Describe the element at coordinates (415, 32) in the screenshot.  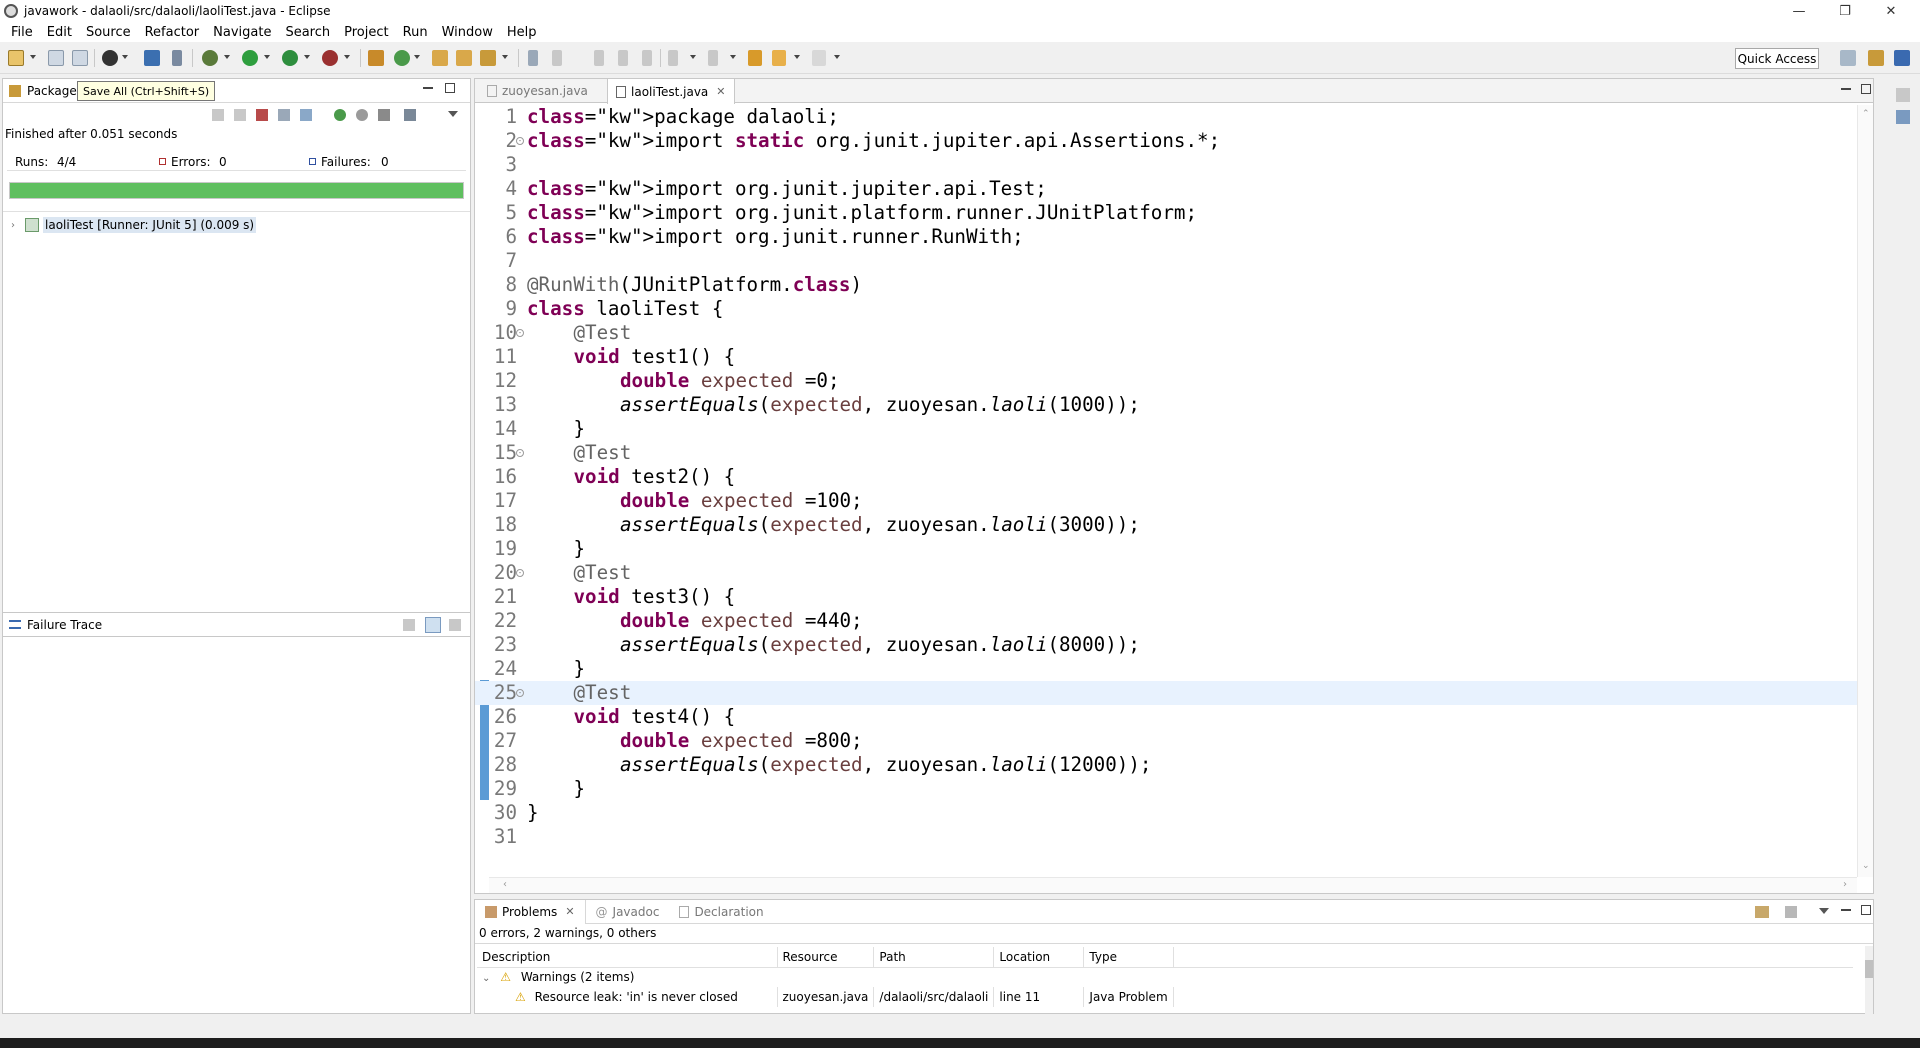
I see `menu-run: Run` at that location.